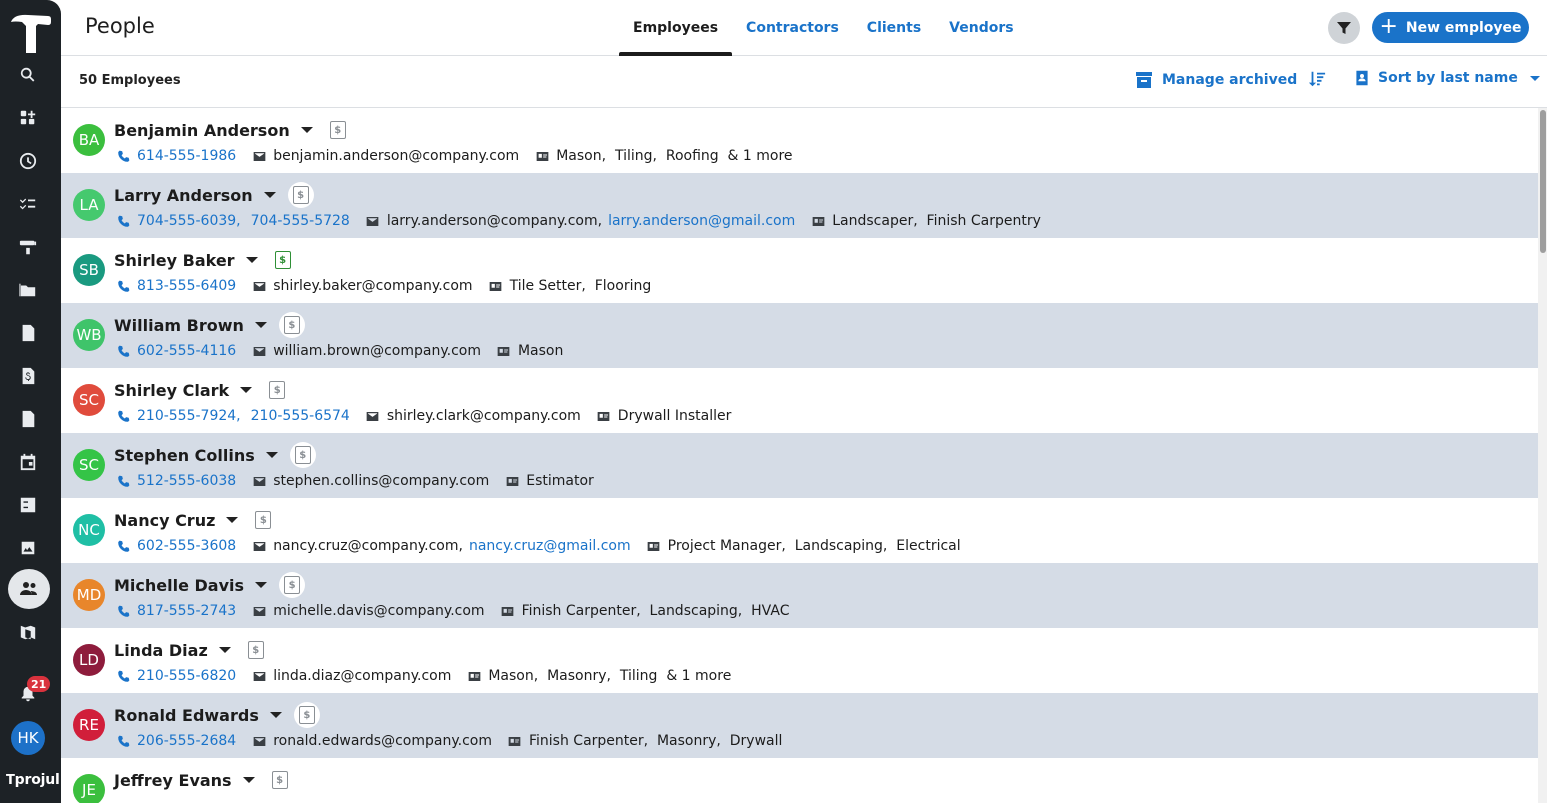 Image resolution: width=1547 pixels, height=803 pixels. What do you see at coordinates (186, 481) in the screenshot?
I see `phone-link: 512-555-6038` at bounding box center [186, 481].